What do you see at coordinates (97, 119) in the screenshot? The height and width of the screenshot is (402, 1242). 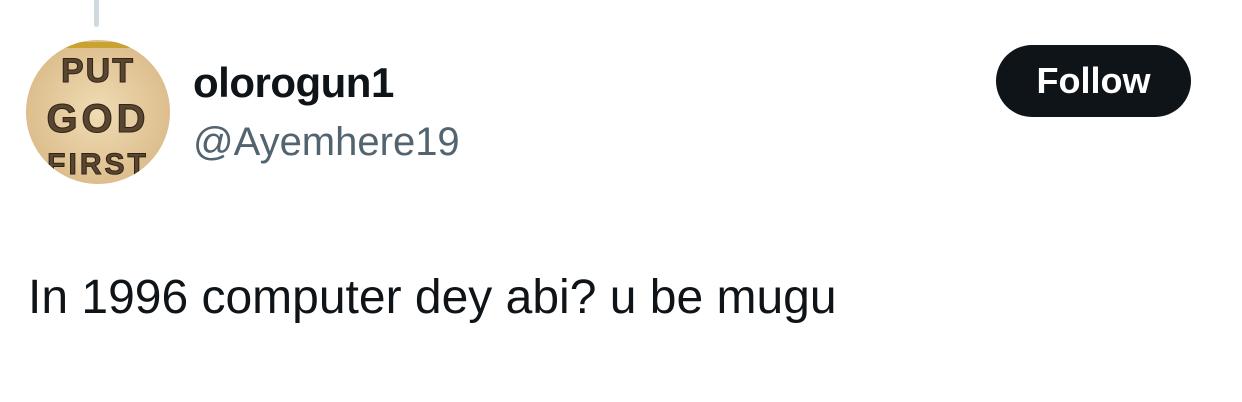 I see `avatar-line-2: GOD` at bounding box center [97, 119].